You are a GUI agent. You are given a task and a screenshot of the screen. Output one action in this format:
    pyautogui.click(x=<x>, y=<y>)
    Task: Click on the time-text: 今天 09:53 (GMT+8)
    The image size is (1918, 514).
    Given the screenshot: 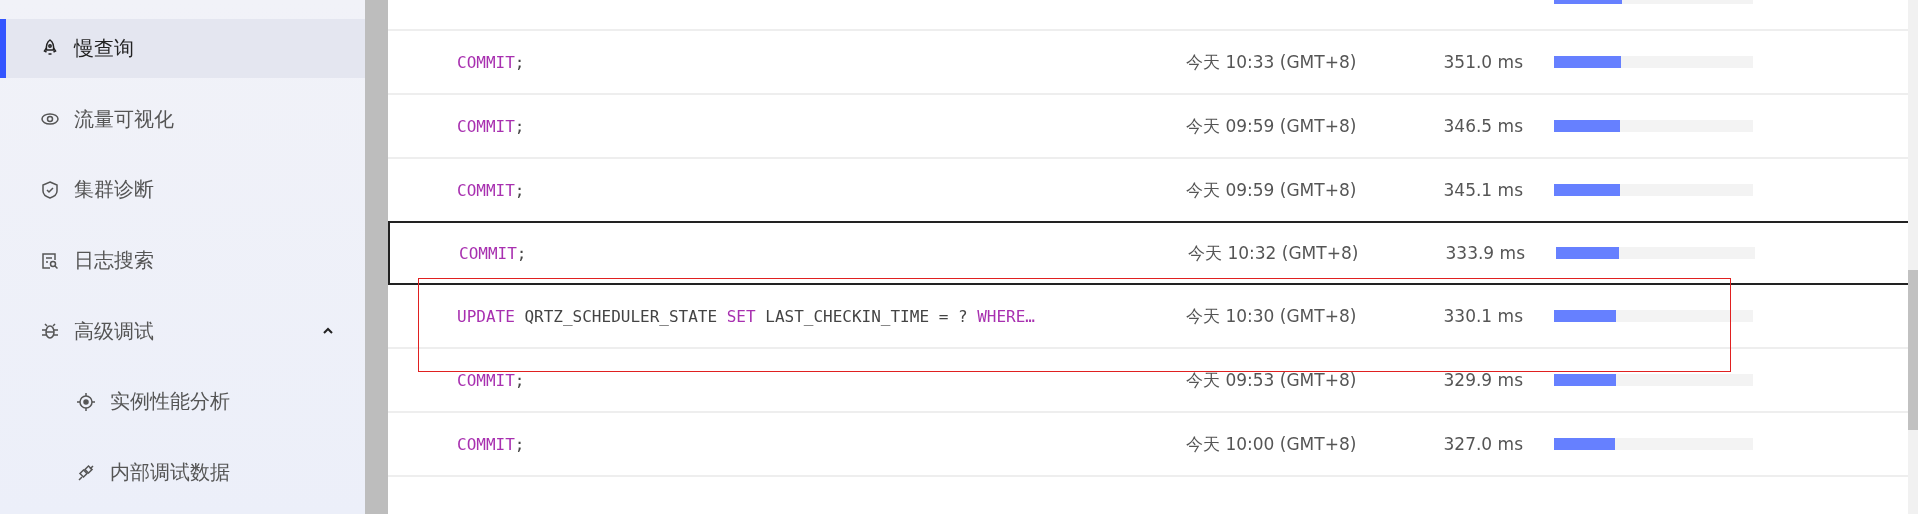 What is the action you would take?
    pyautogui.click(x=1272, y=380)
    